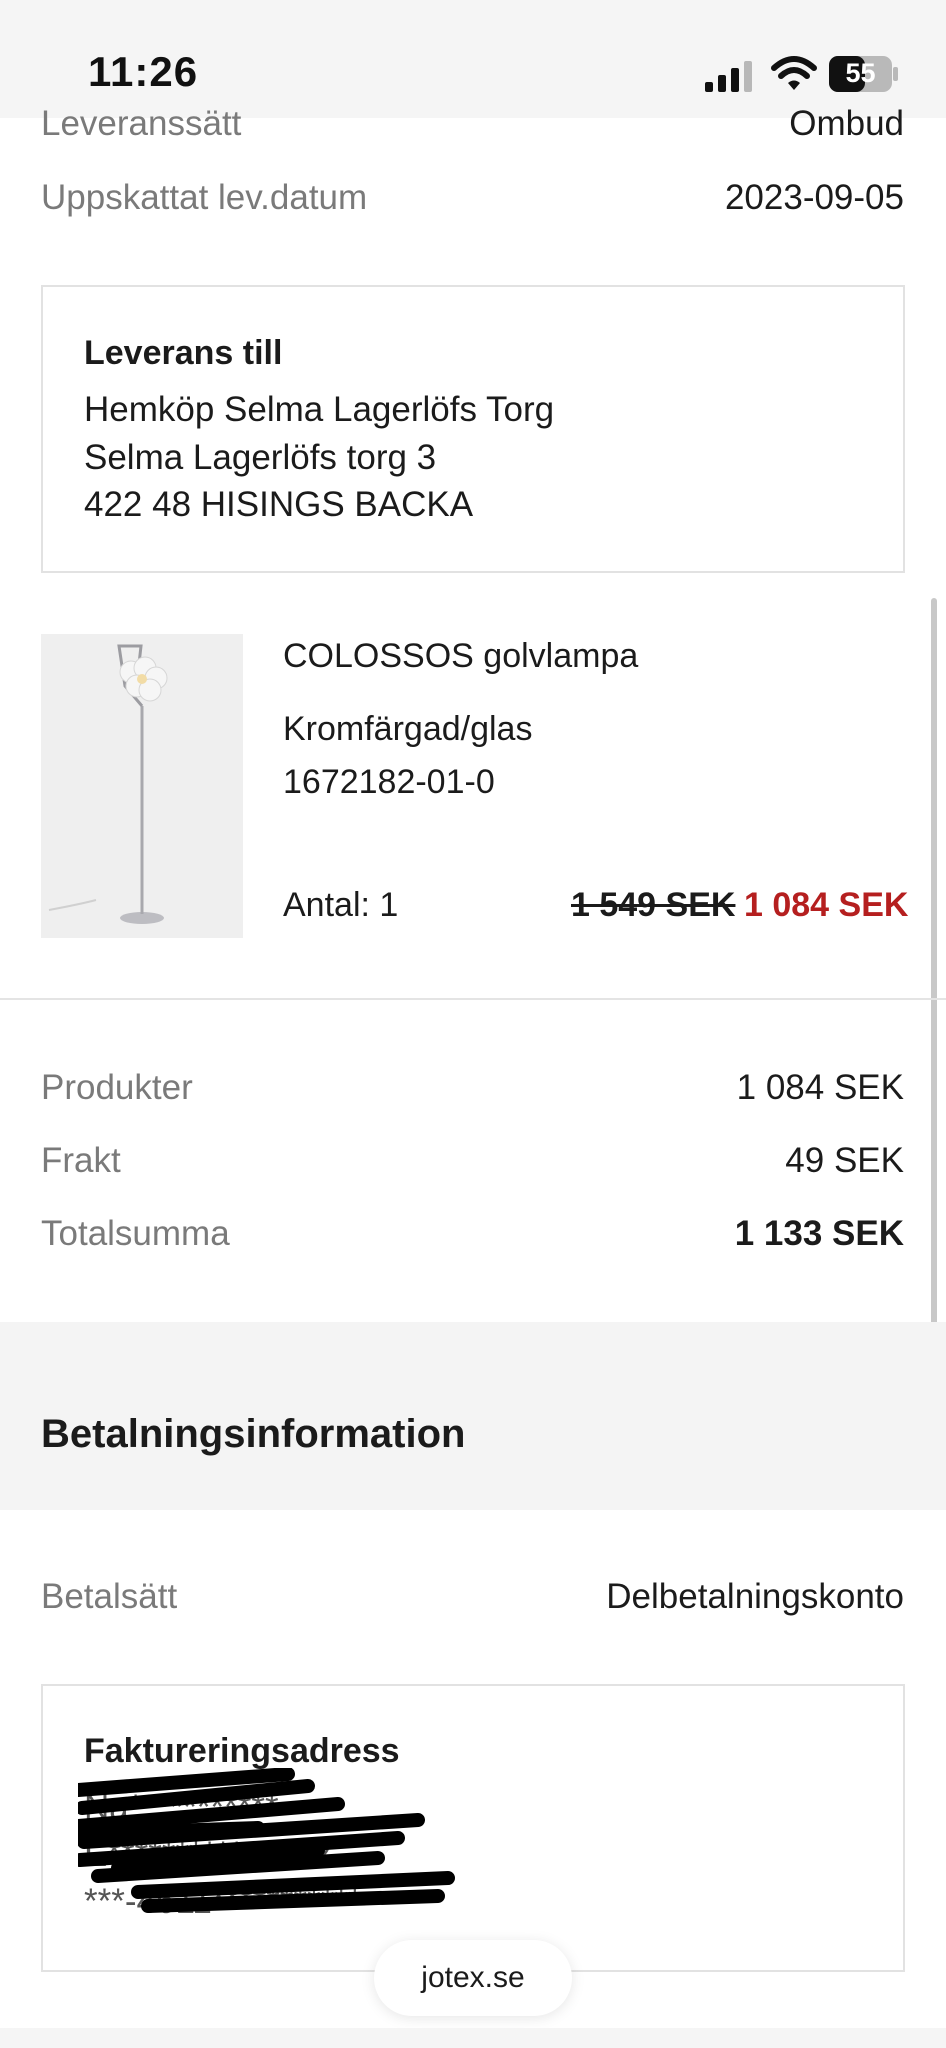 This screenshot has width=946, height=2048. Describe the element at coordinates (408, 729) in the screenshot. I see `product-variant: Kromfärgad/glas` at that location.